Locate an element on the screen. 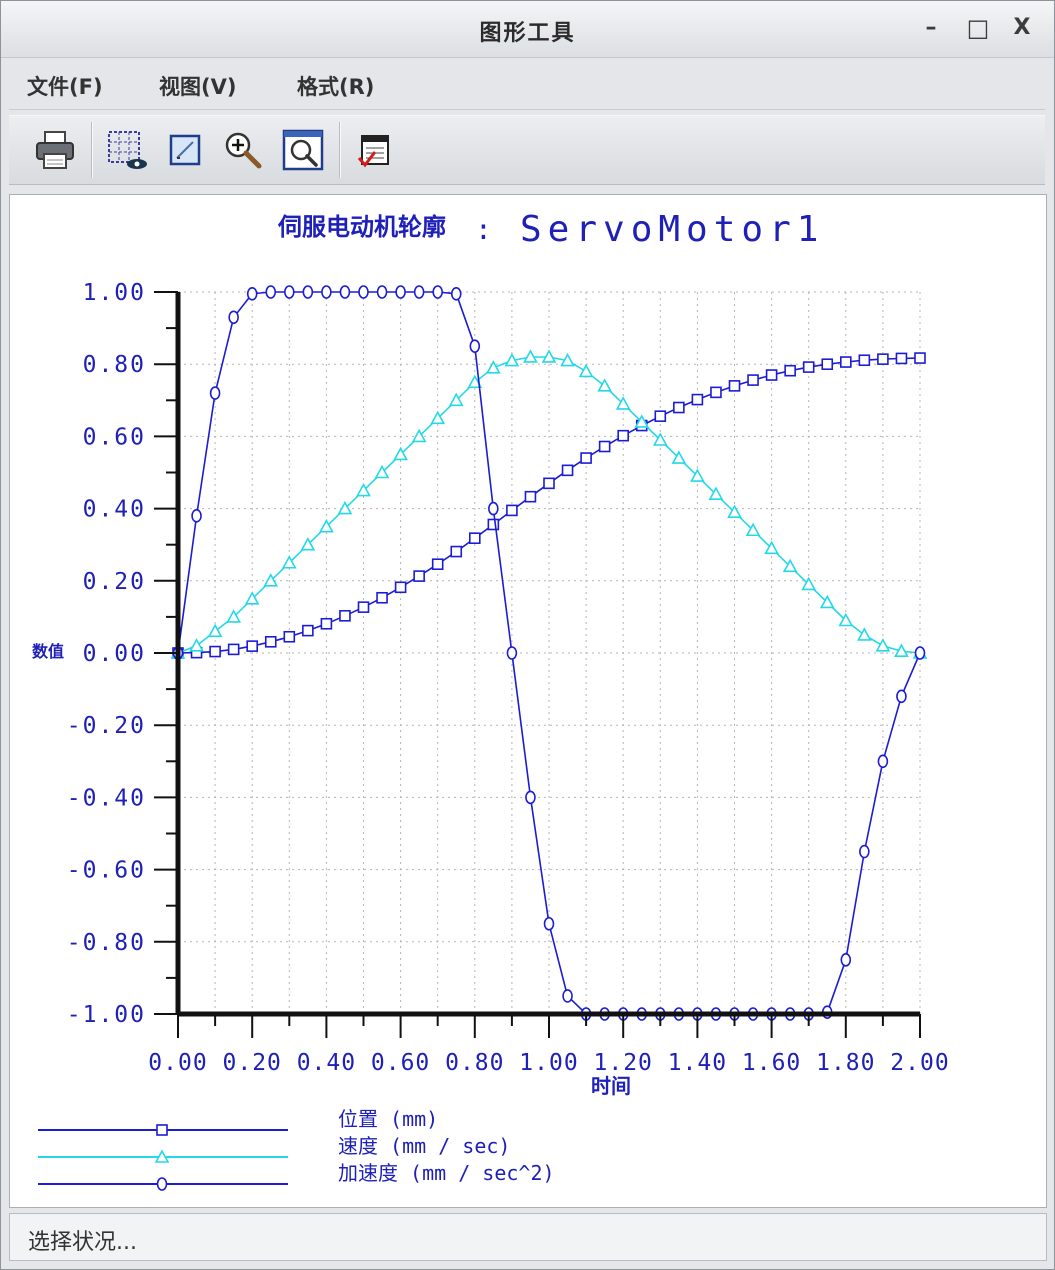  maximize-button: □ is located at coordinates (978, 28).